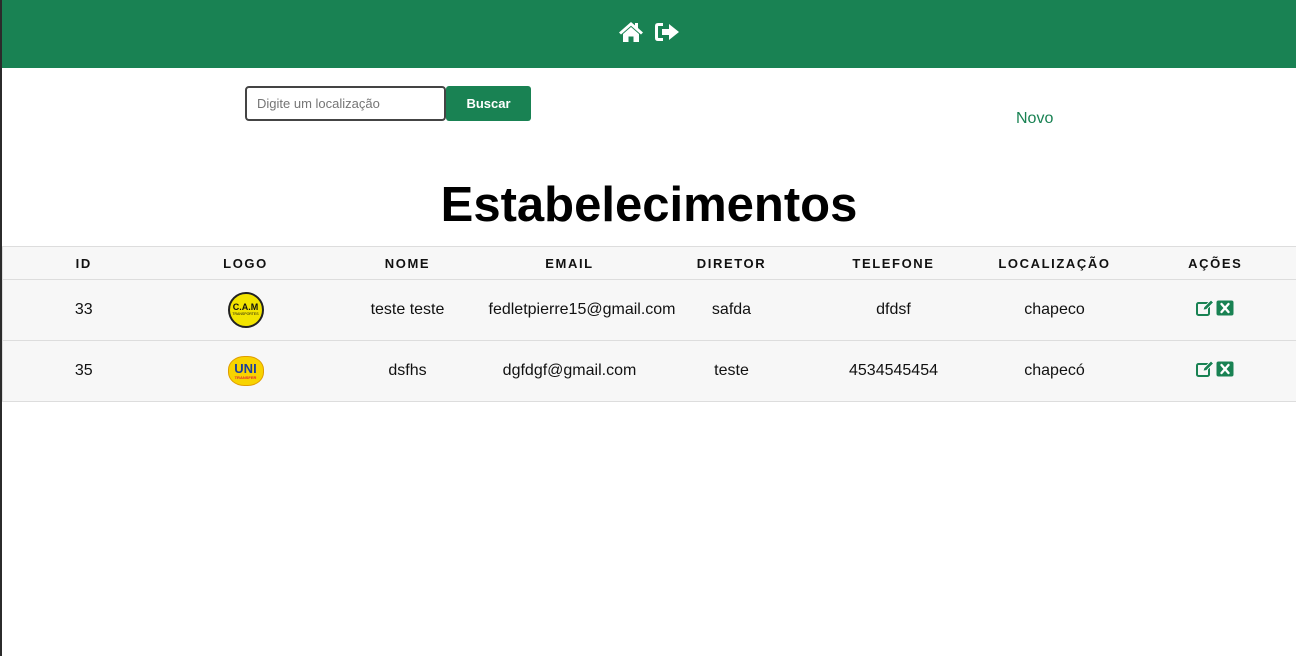 Image resolution: width=1296 pixels, height=656 pixels. What do you see at coordinates (407, 263) in the screenshot?
I see `header-nome: NOME` at bounding box center [407, 263].